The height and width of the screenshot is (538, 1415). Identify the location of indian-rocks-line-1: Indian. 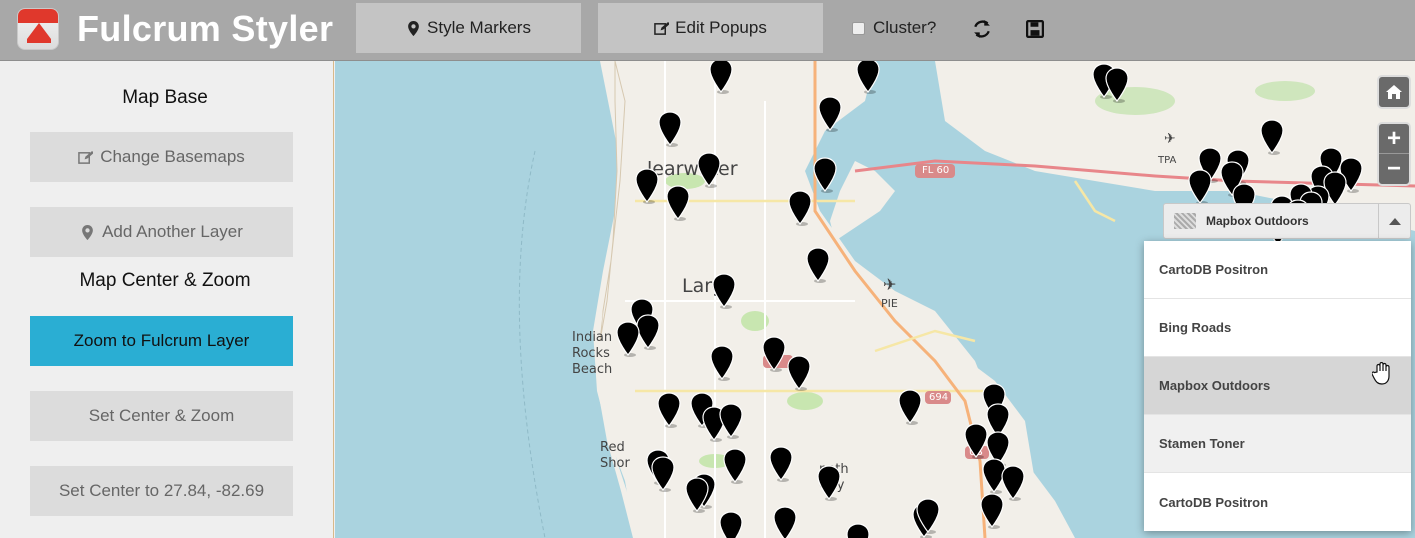
(592, 337).